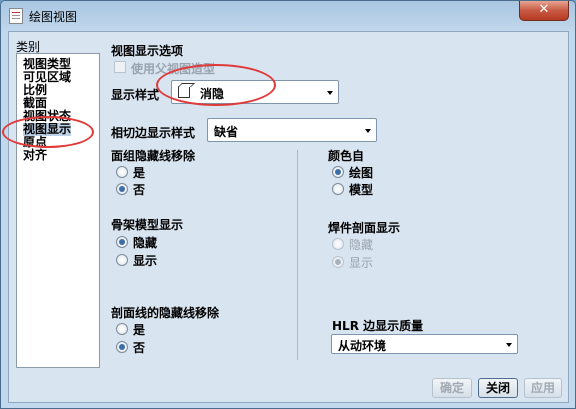 The width and height of the screenshot is (576, 409). I want to click on color-from-title: 颜色自, so click(346, 156).